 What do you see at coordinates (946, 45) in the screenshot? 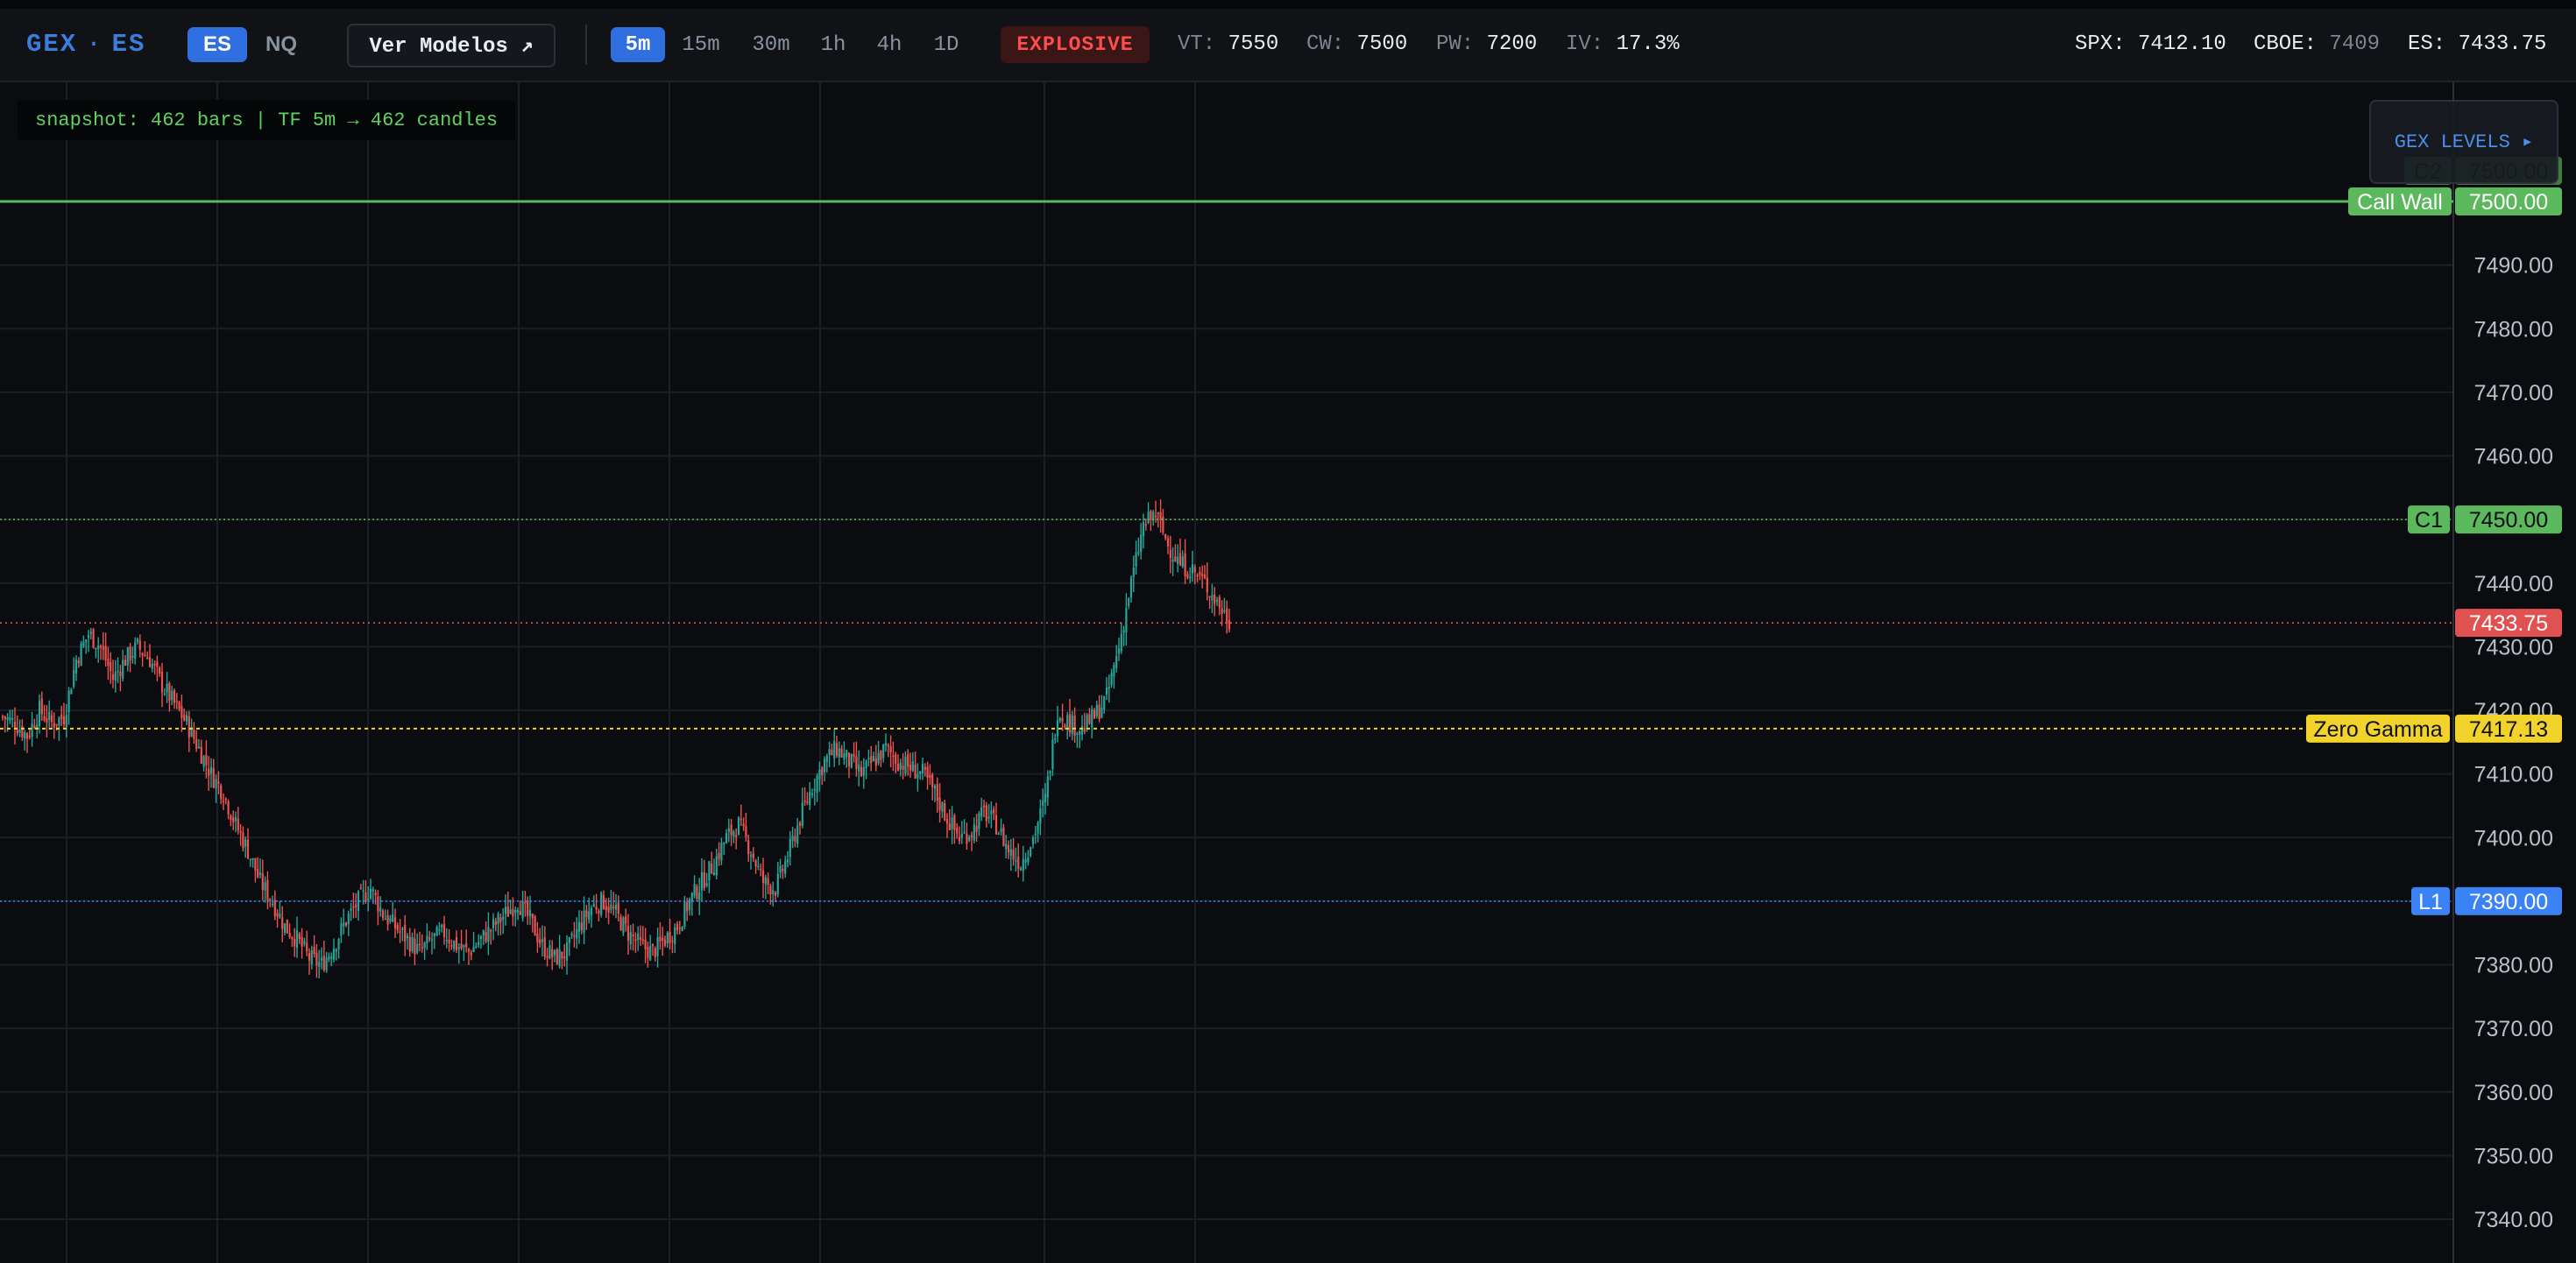
I see `timeframe-1d-button: 1D` at bounding box center [946, 45].